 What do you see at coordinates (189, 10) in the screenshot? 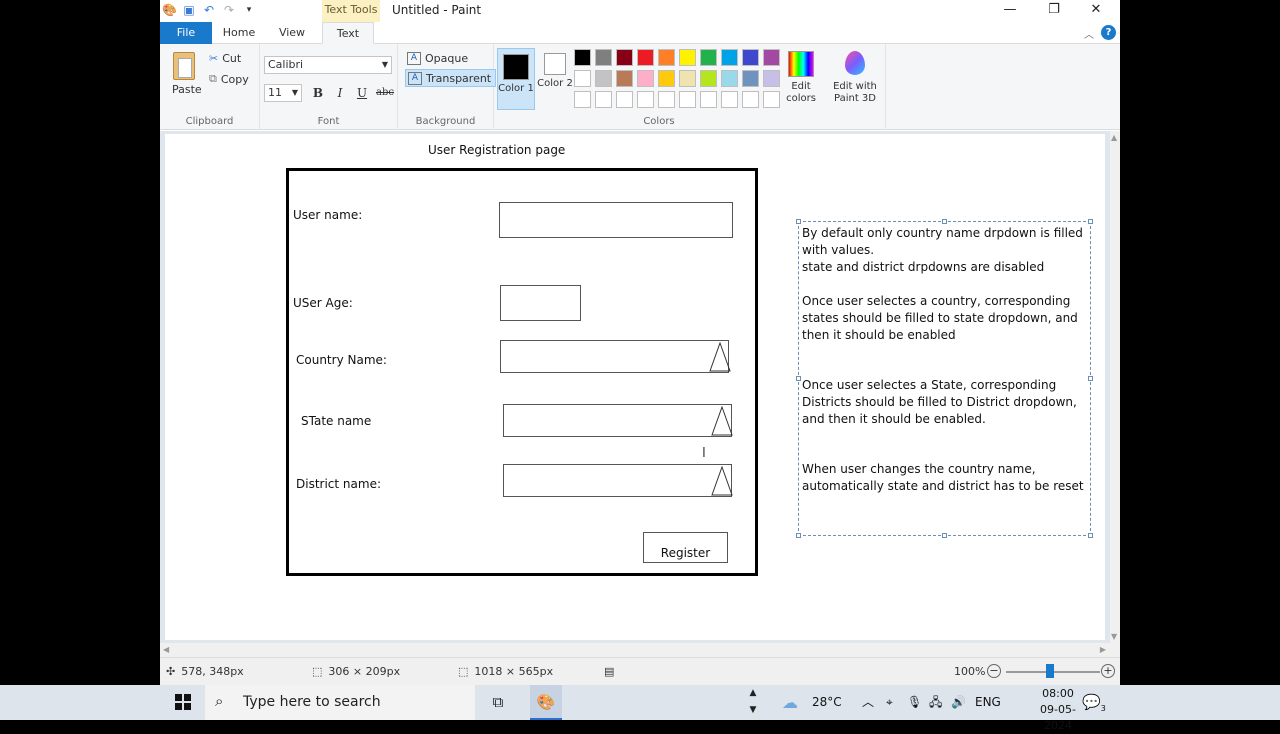
I see `save-icon: ▣` at bounding box center [189, 10].